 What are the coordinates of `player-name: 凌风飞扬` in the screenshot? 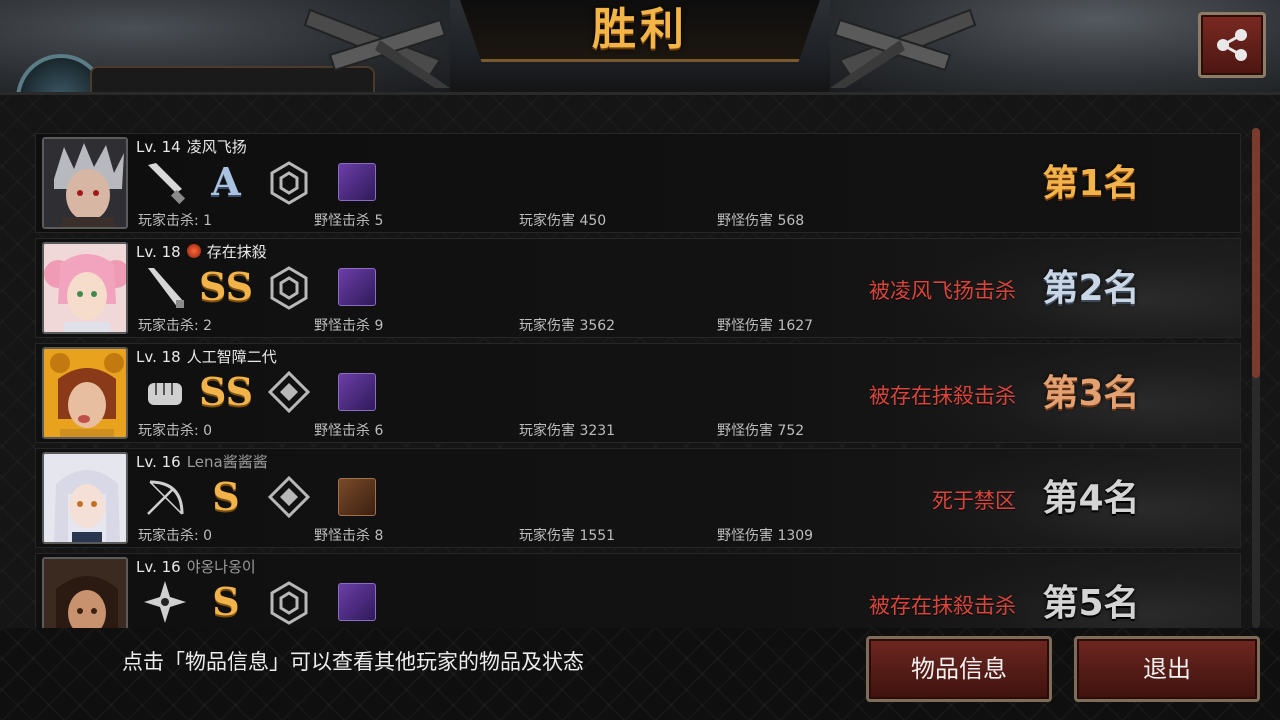 It's located at (216, 147).